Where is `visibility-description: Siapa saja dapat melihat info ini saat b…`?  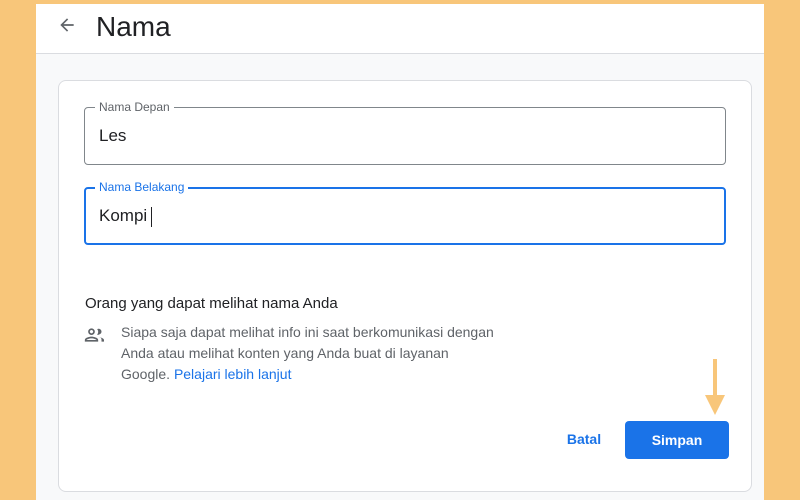
visibility-description: Siapa saja dapat melihat info ini saat b… is located at coordinates (311, 353).